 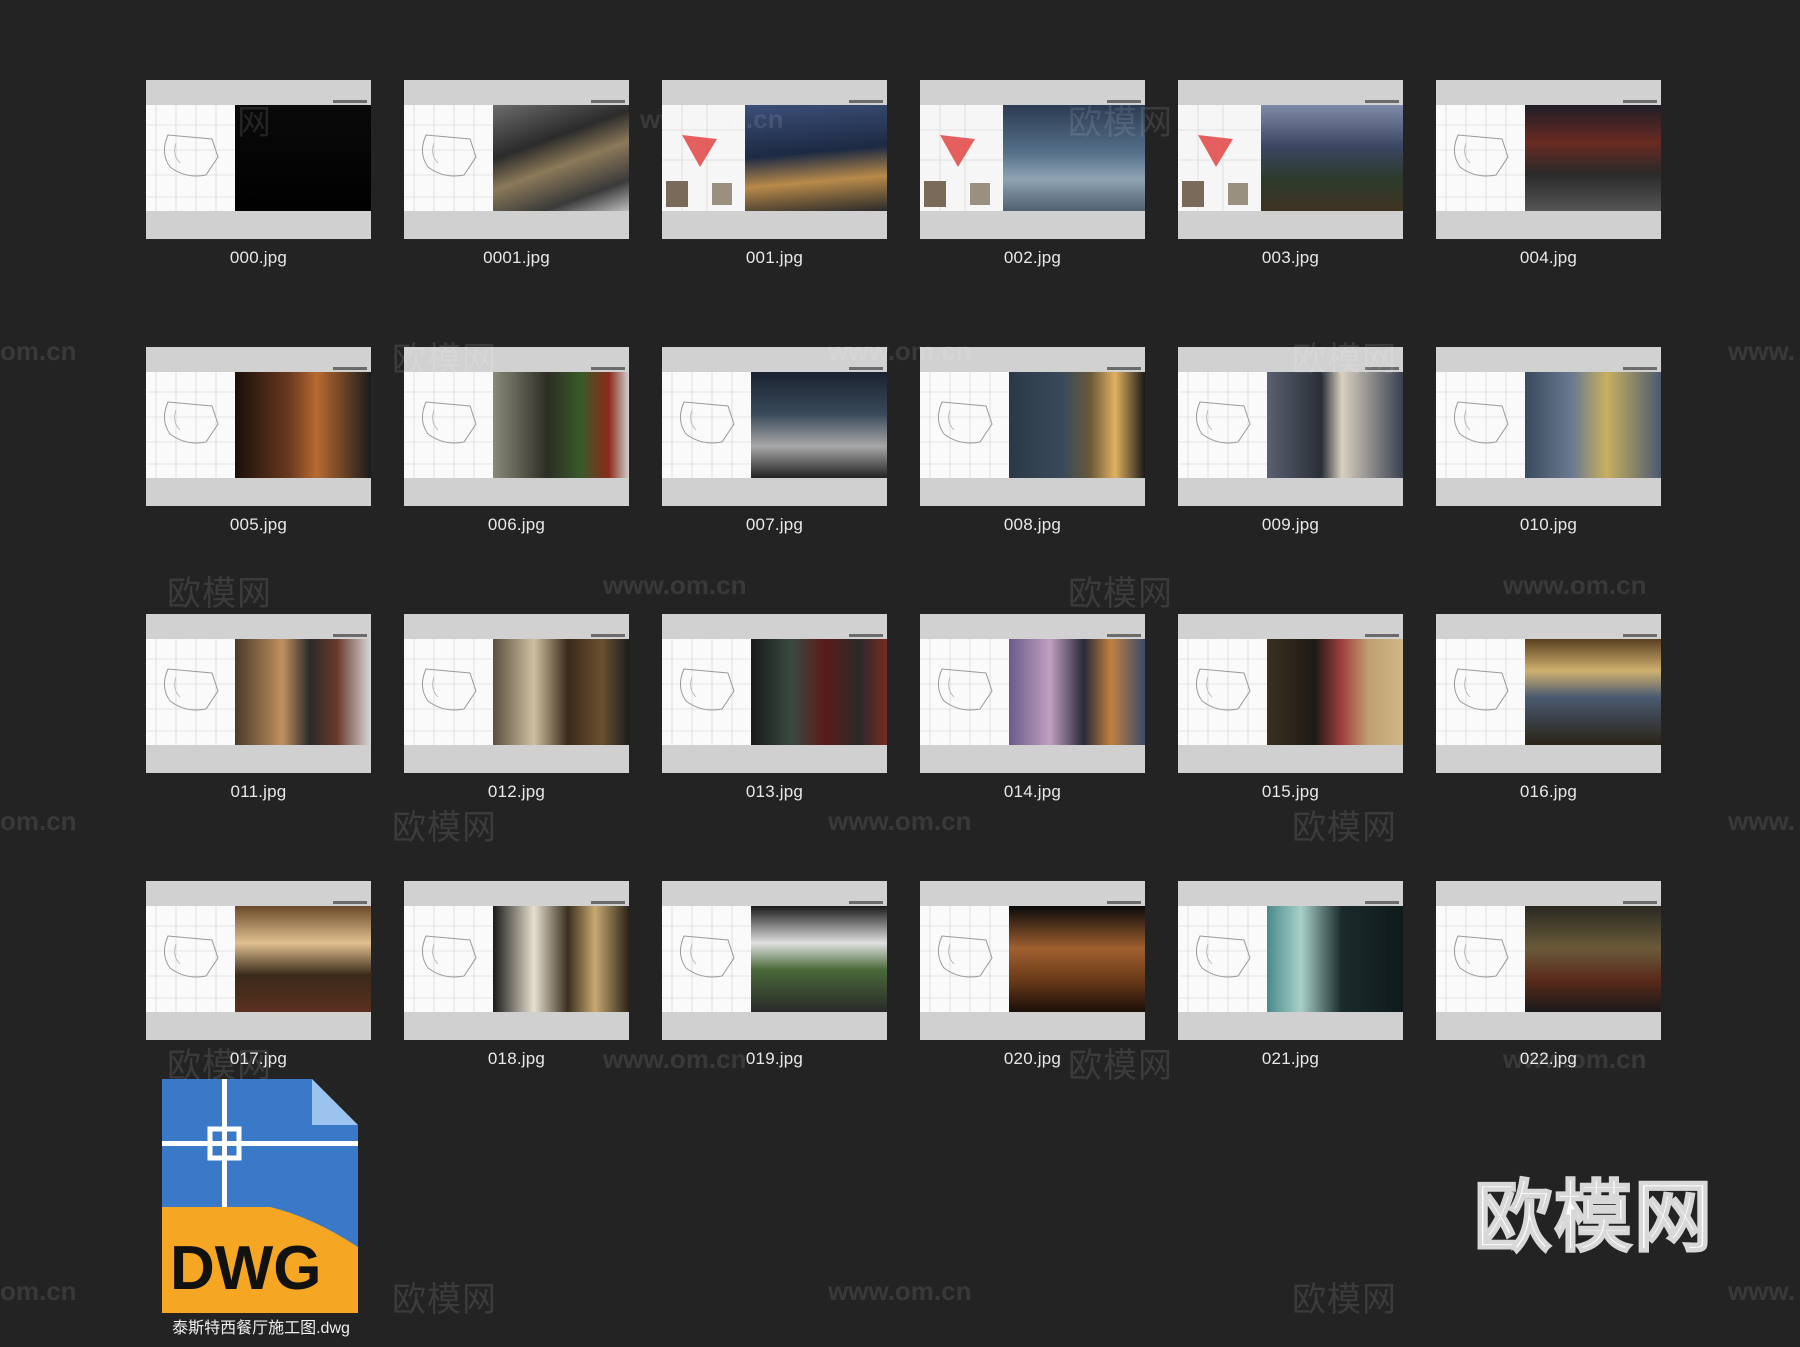 I want to click on file-item: 003.jpg, so click(x=1290, y=213).